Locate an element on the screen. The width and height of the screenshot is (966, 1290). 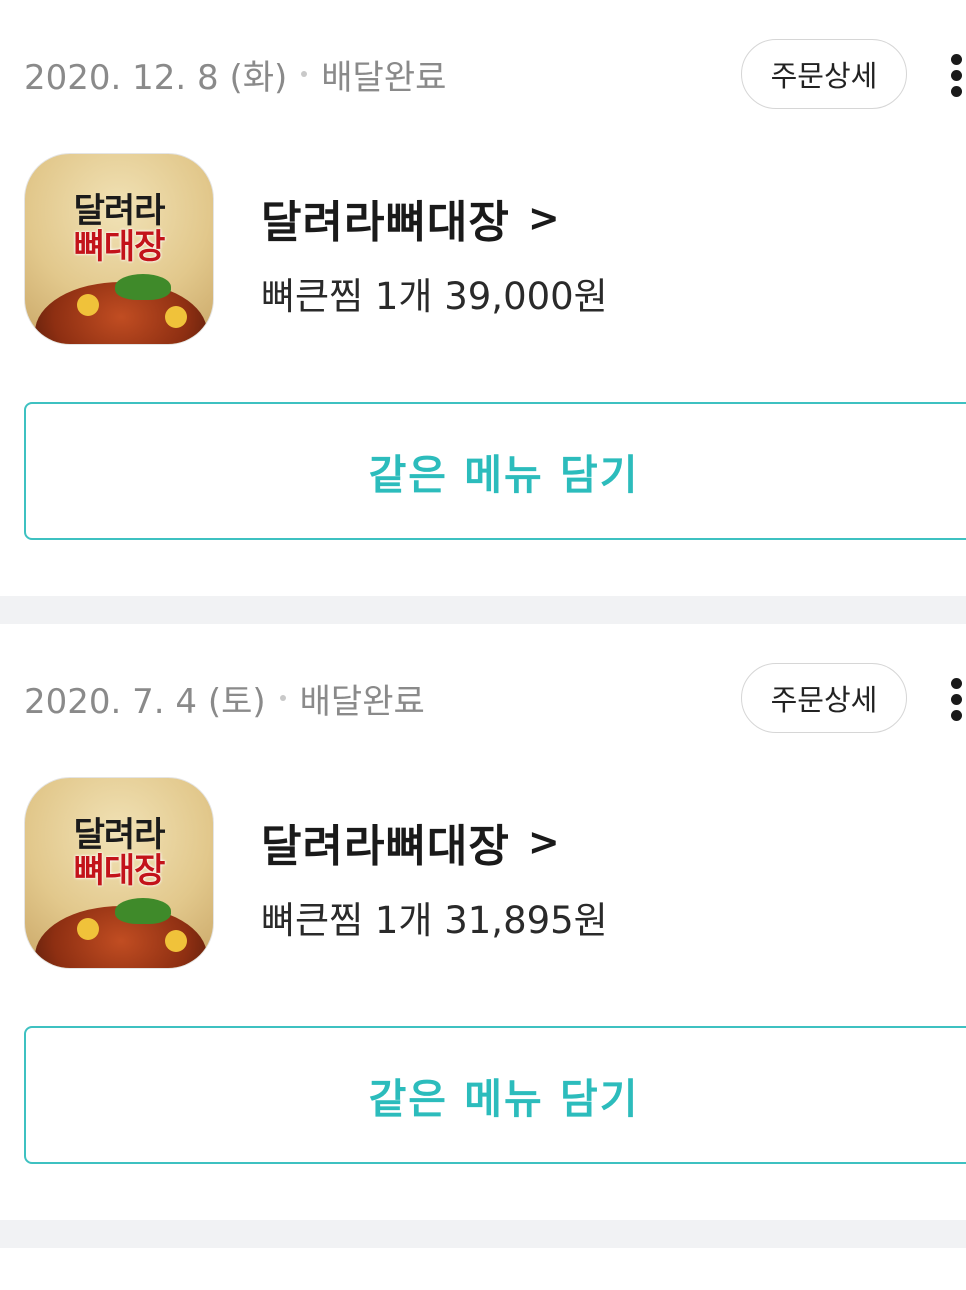
order-date: 2020. 12. 8 (화) is located at coordinates (156, 77).